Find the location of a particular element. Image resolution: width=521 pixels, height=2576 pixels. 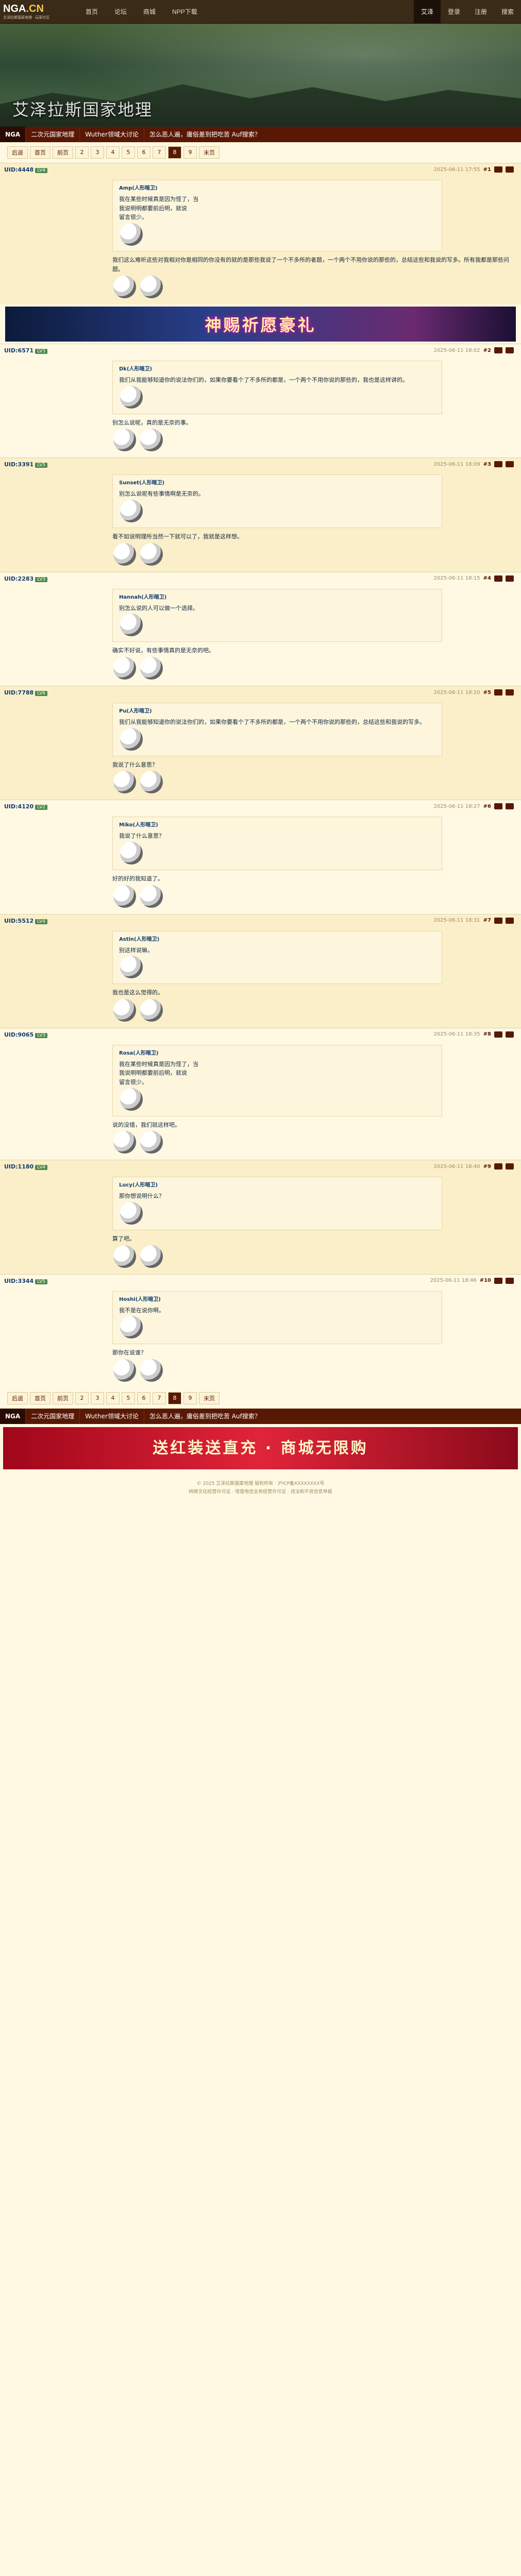

menu-search: 搜索 is located at coordinates (507, 12).